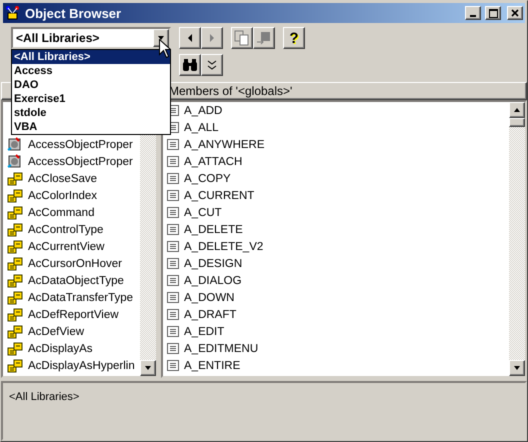 This screenshot has width=528, height=442. I want to click on definition-icon, so click(264, 38).